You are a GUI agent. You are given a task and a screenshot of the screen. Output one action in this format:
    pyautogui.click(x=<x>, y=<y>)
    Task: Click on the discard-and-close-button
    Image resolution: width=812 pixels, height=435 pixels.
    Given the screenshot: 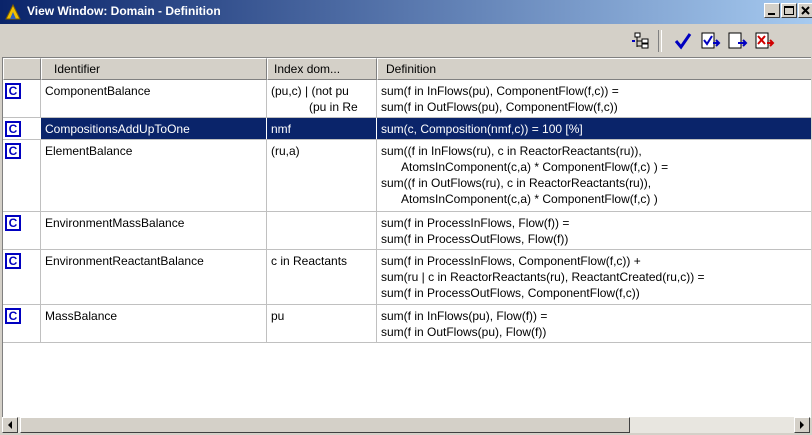 What is the action you would take?
    pyautogui.click(x=764, y=41)
    